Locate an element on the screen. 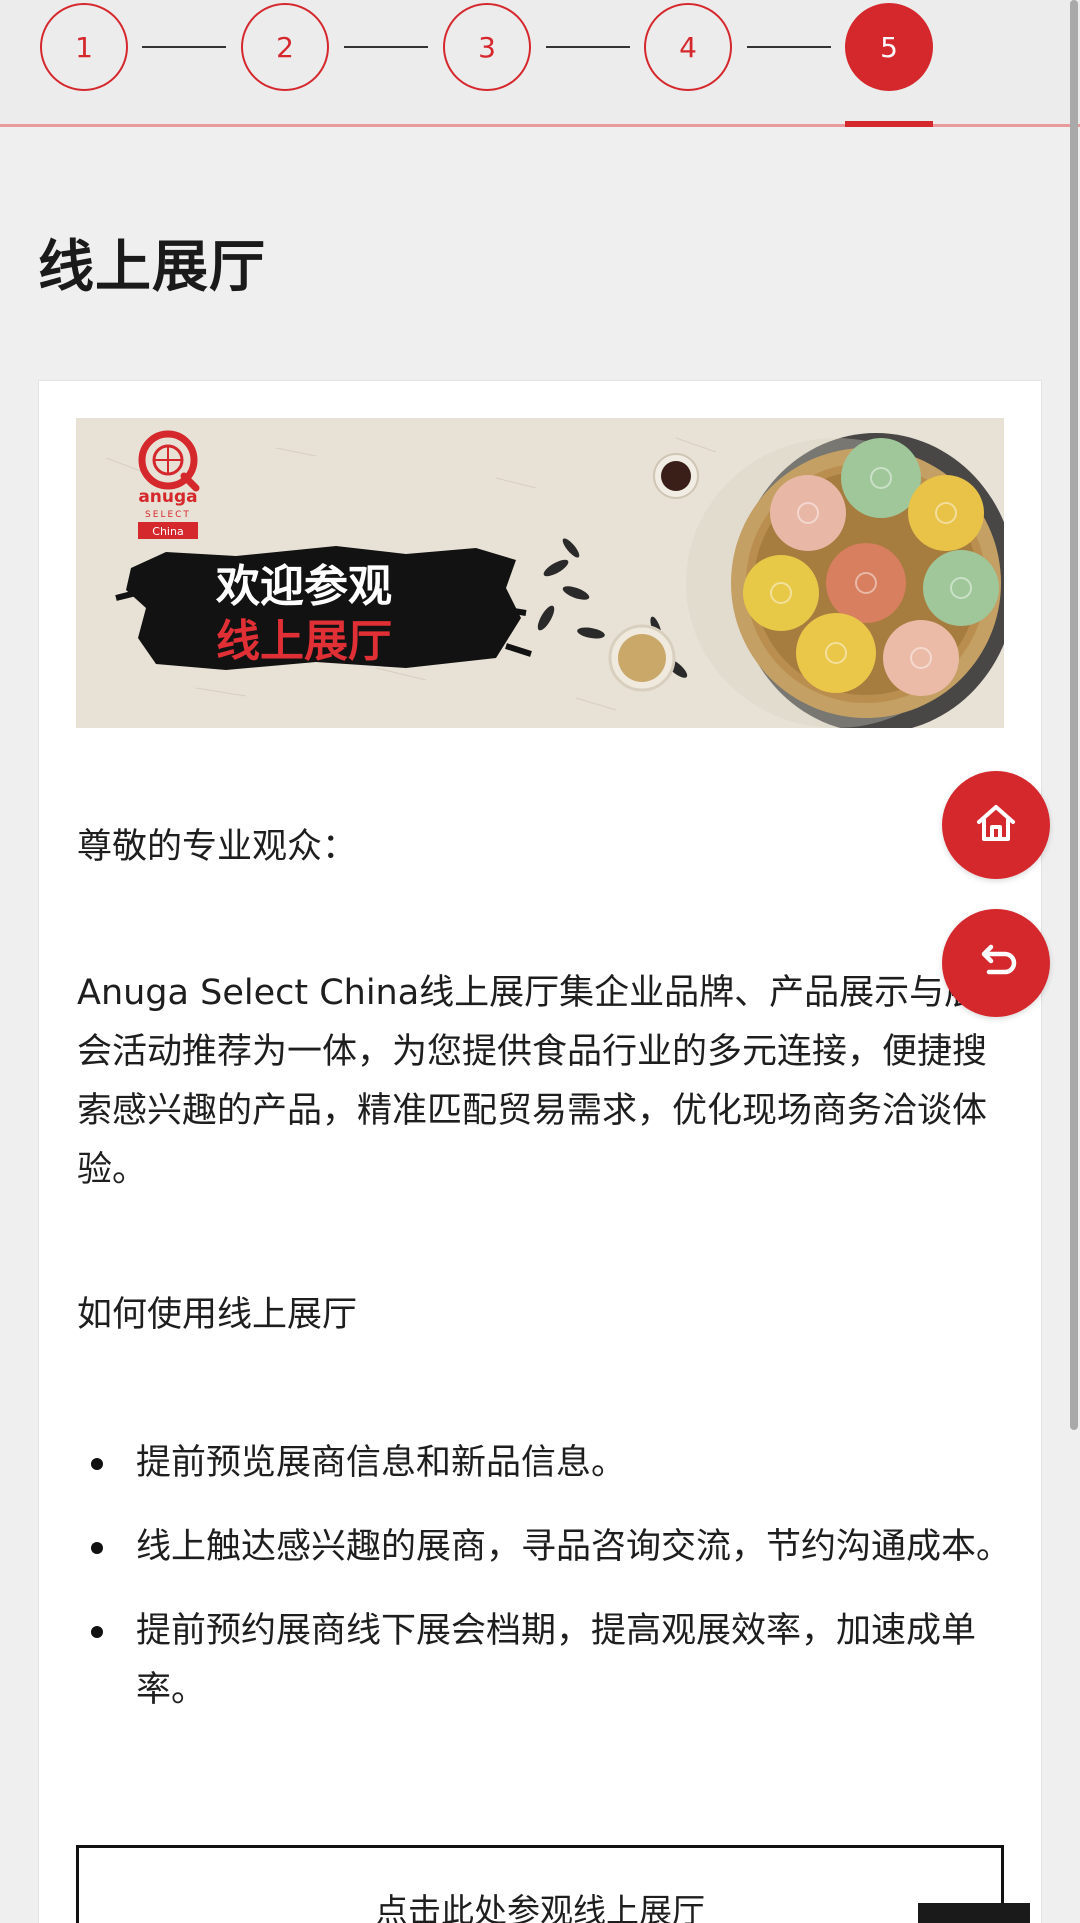 The height and width of the screenshot is (1923, 1080). home-button is located at coordinates (996, 825).